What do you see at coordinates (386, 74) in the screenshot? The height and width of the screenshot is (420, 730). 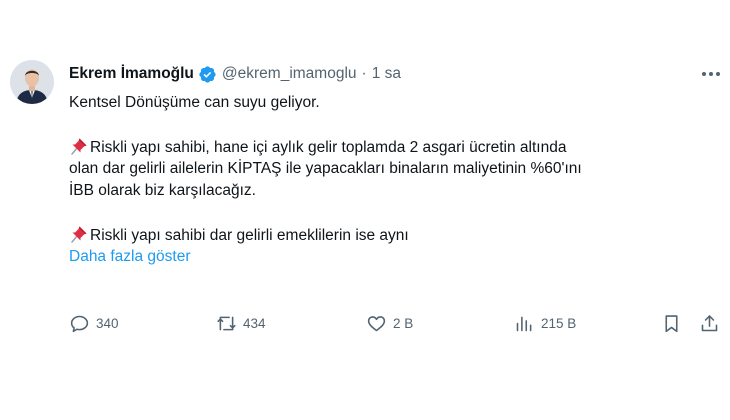 I see `timestamp: 1 sa` at bounding box center [386, 74].